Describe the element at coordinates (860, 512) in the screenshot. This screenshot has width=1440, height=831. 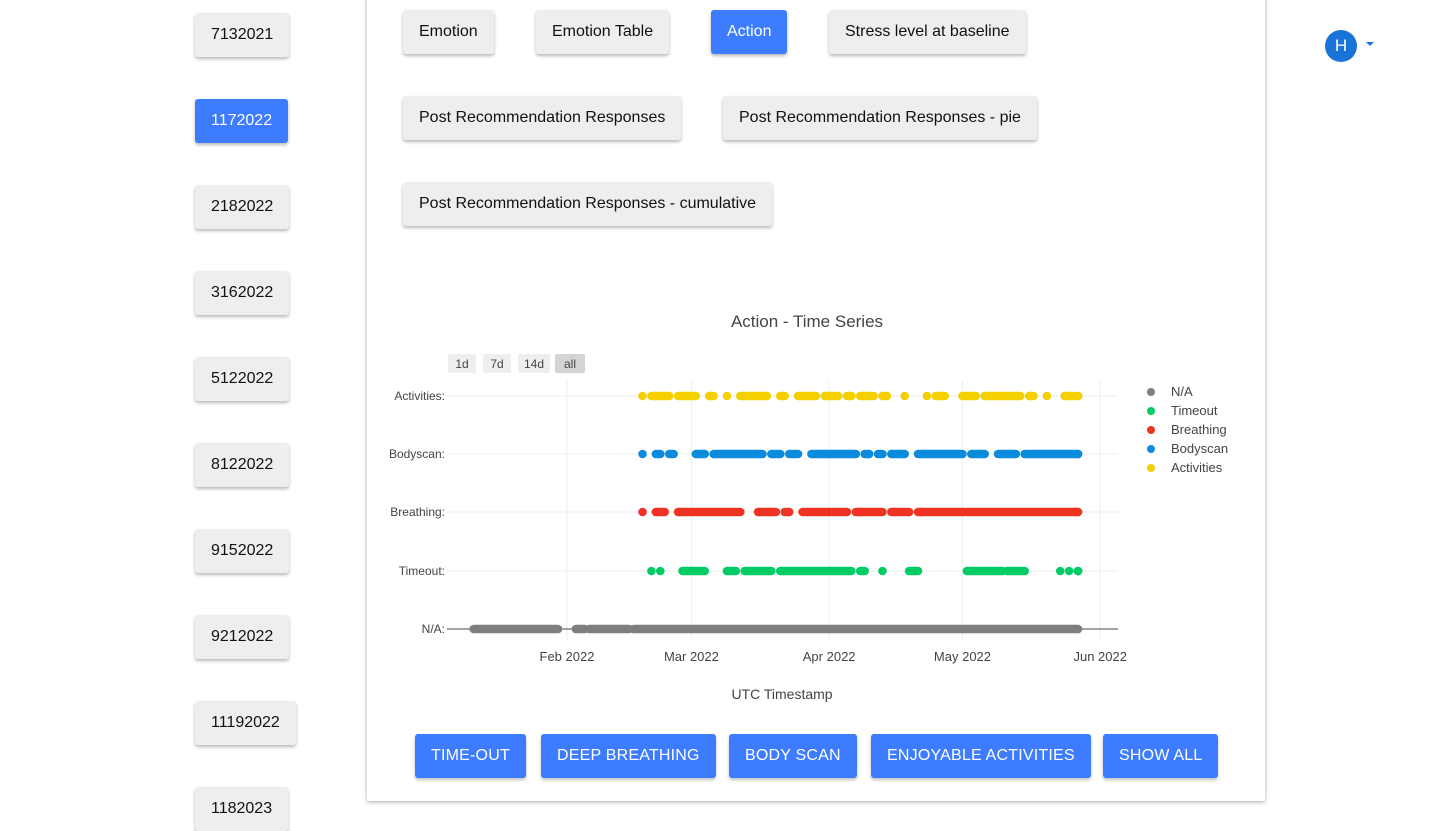
I see `series-breathing` at that location.